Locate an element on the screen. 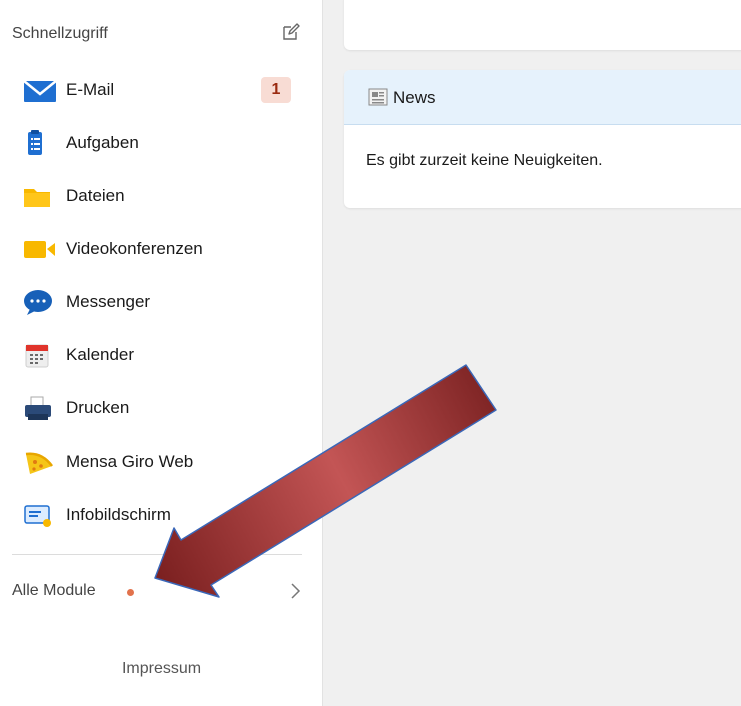 The height and width of the screenshot is (706, 741). sidebar-item-label: Messenger is located at coordinates (108, 301).